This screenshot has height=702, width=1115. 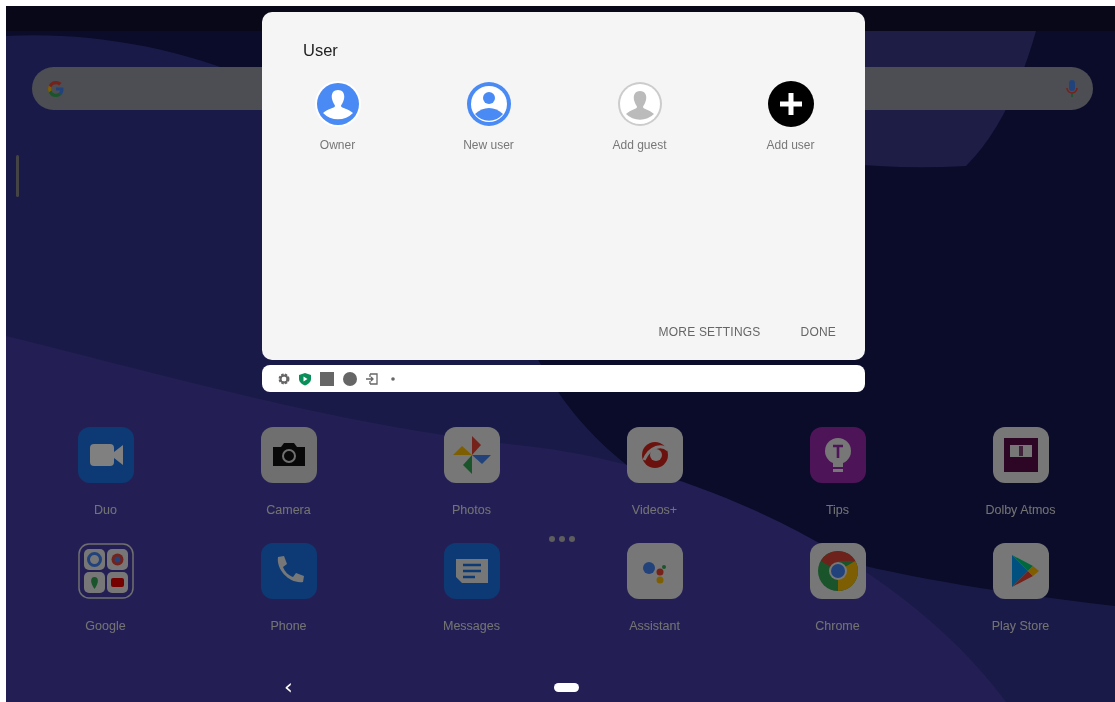 I want to click on dialog-title: User, so click(x=321, y=50).